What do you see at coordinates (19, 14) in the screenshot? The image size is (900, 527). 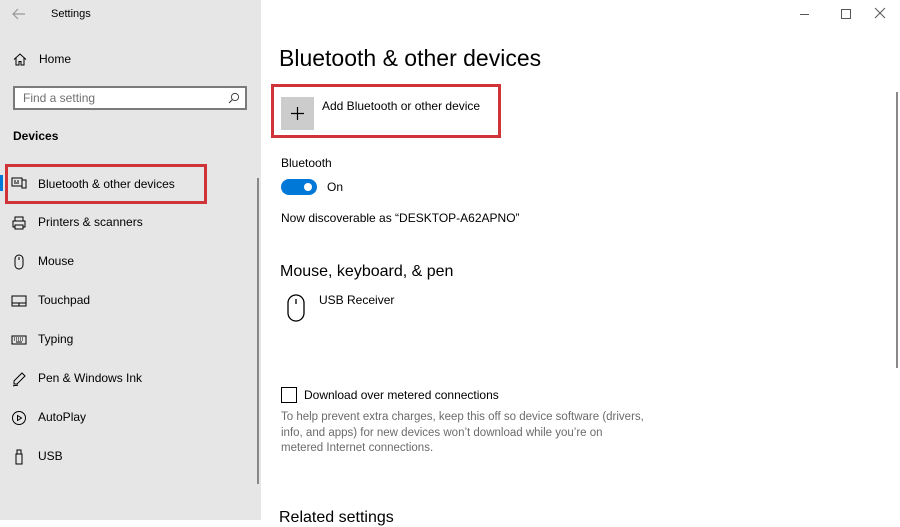 I see `back-arrow-icon` at bounding box center [19, 14].